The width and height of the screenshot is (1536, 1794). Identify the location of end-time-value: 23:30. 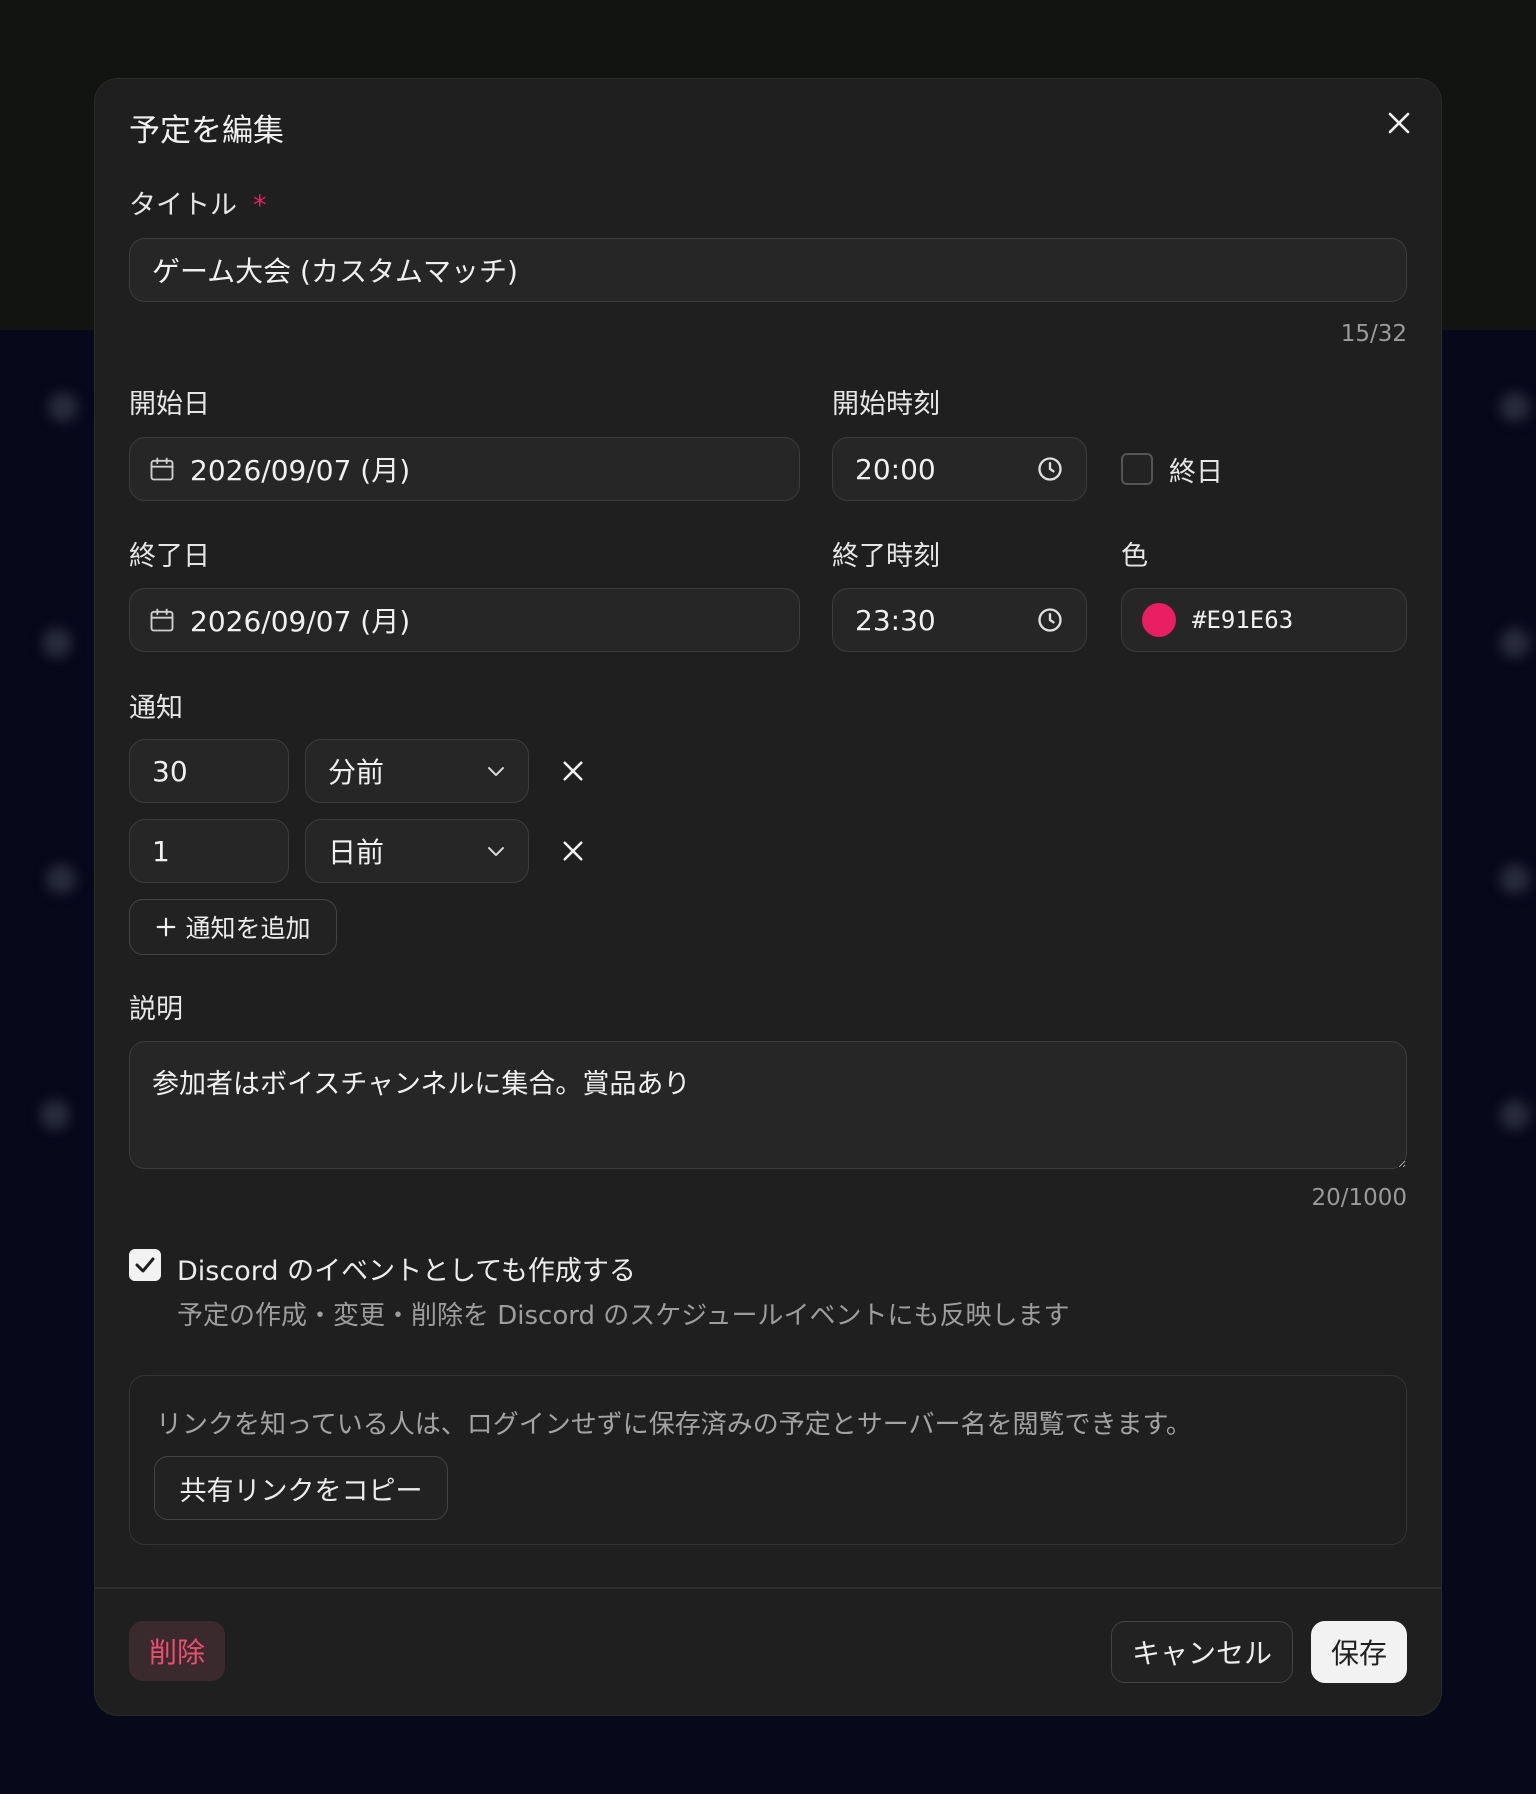
(895, 620).